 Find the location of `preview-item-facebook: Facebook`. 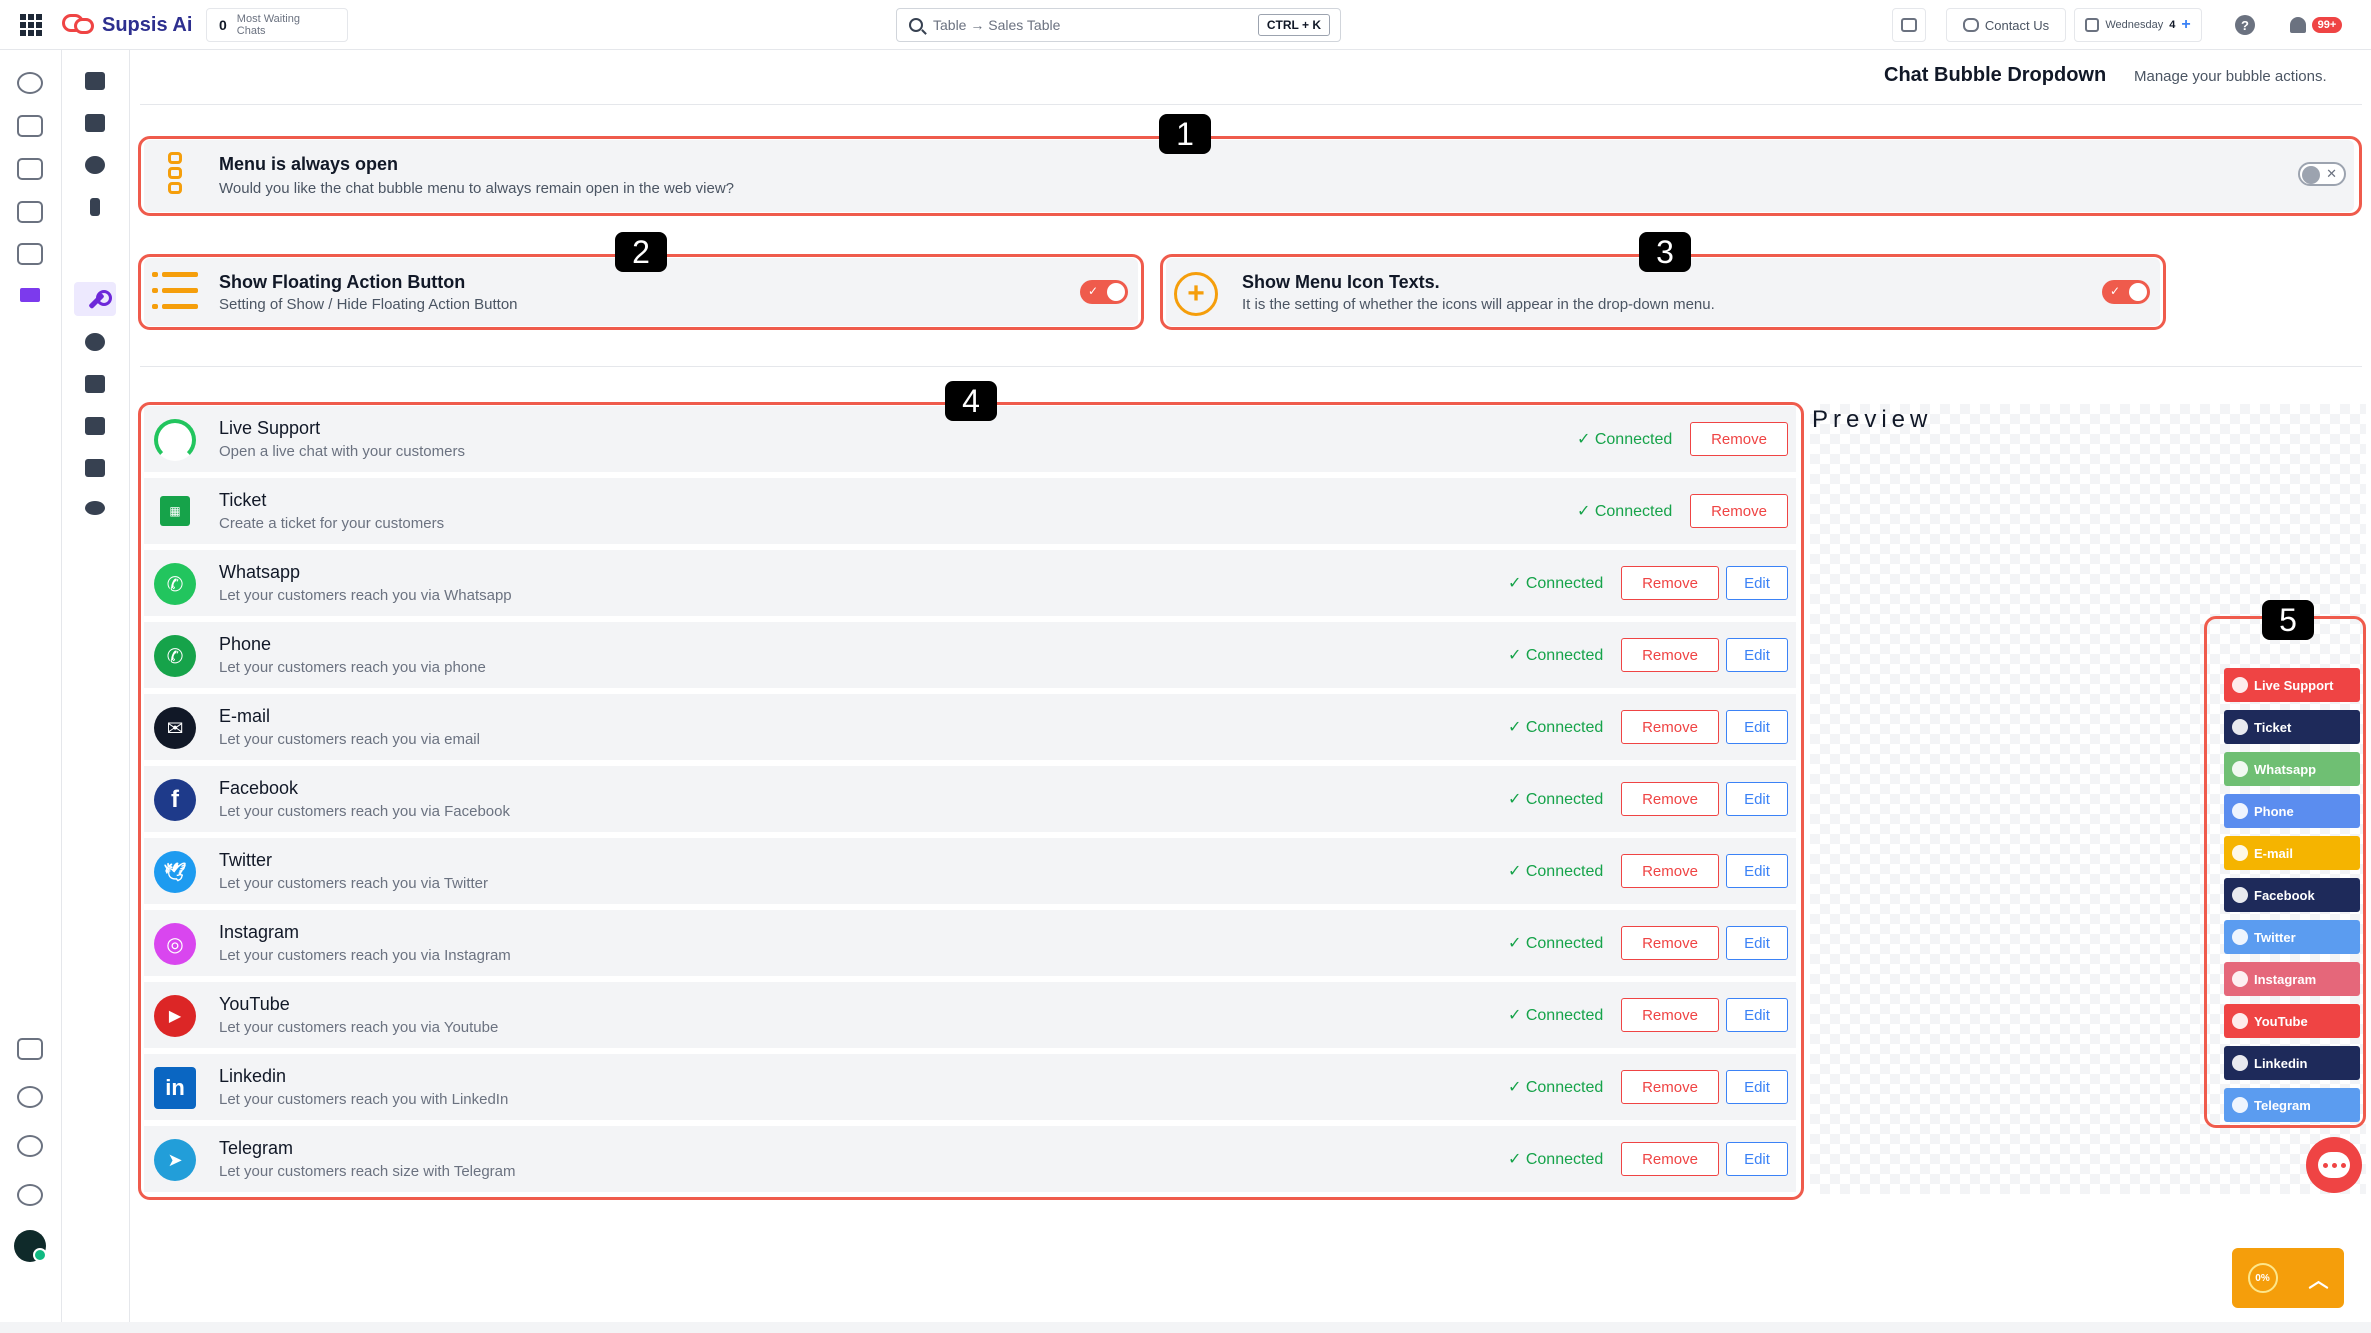

preview-item-facebook: Facebook is located at coordinates (2292, 895).